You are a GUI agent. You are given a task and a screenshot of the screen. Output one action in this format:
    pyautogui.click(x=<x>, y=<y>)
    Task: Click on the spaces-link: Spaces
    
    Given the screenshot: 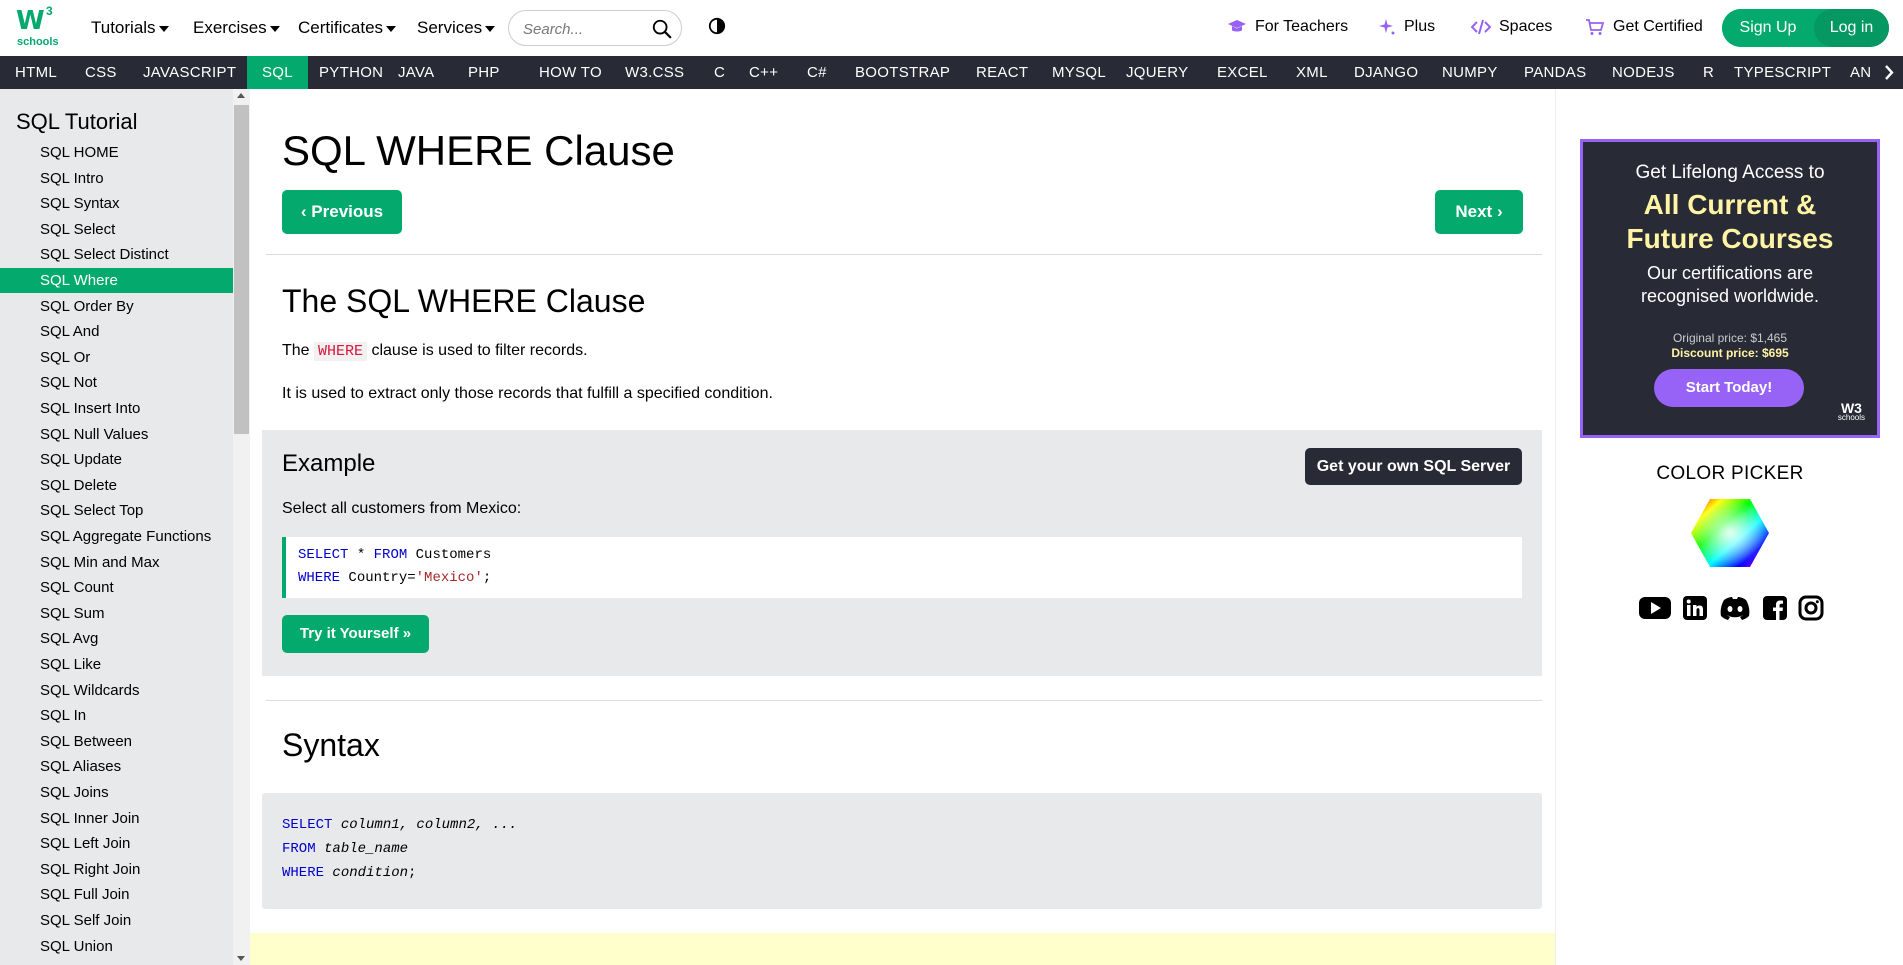 What is the action you would take?
    pyautogui.click(x=1511, y=27)
    